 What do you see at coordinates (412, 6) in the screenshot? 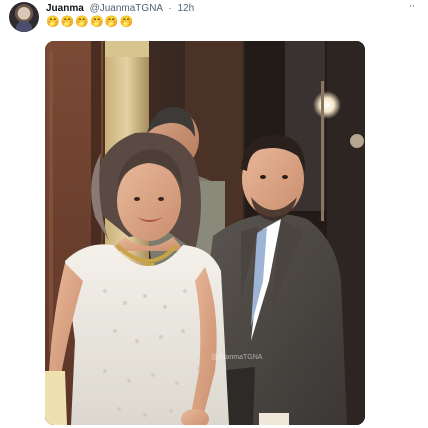
I see `more-options-icon: ··` at bounding box center [412, 6].